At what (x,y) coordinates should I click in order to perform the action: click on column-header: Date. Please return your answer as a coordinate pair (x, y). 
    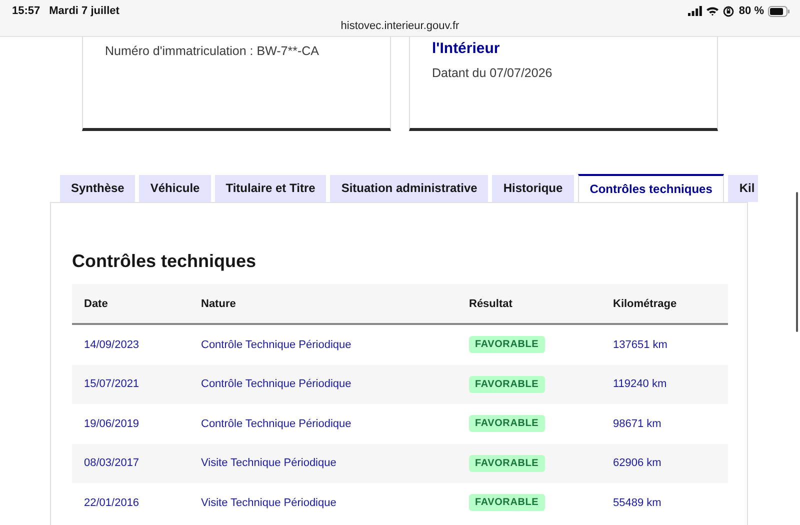
    Looking at the image, I should click on (130, 304).